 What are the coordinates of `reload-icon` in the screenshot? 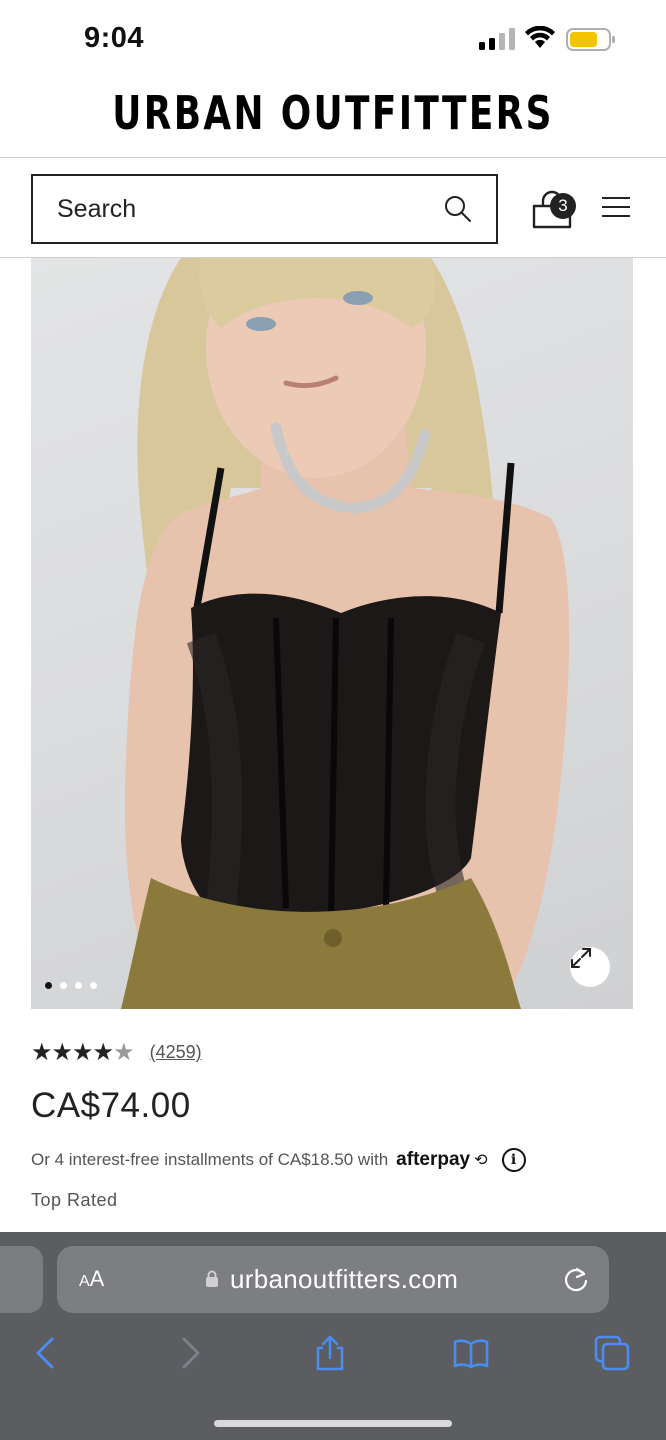 It's located at (576, 1280).